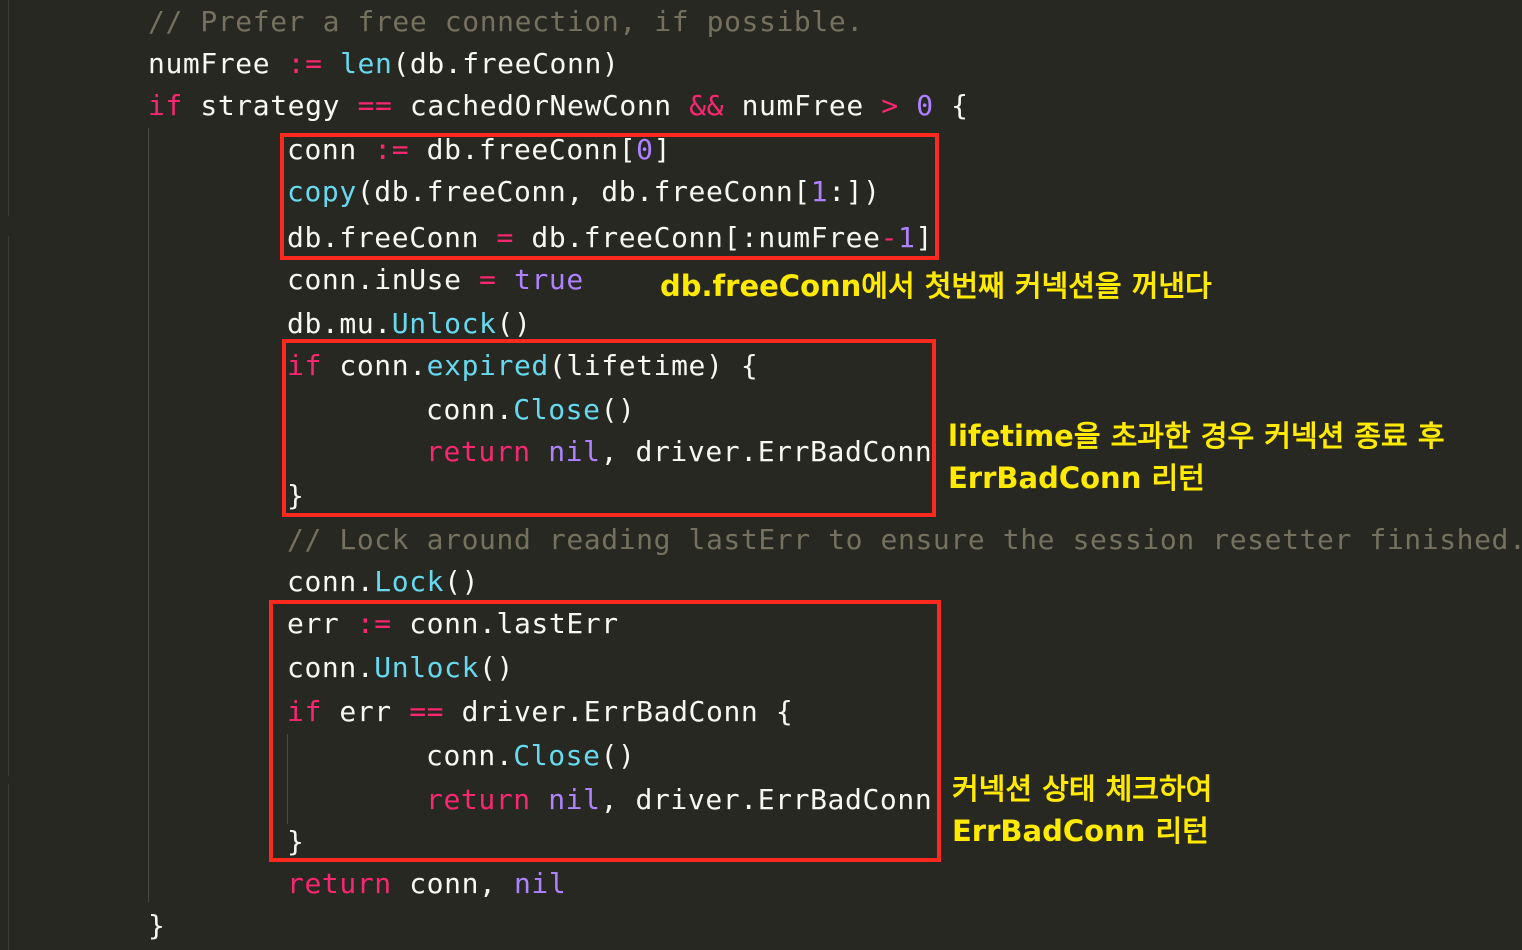  Describe the element at coordinates (540, 883) in the screenshot. I see `code-token: nil` at that location.